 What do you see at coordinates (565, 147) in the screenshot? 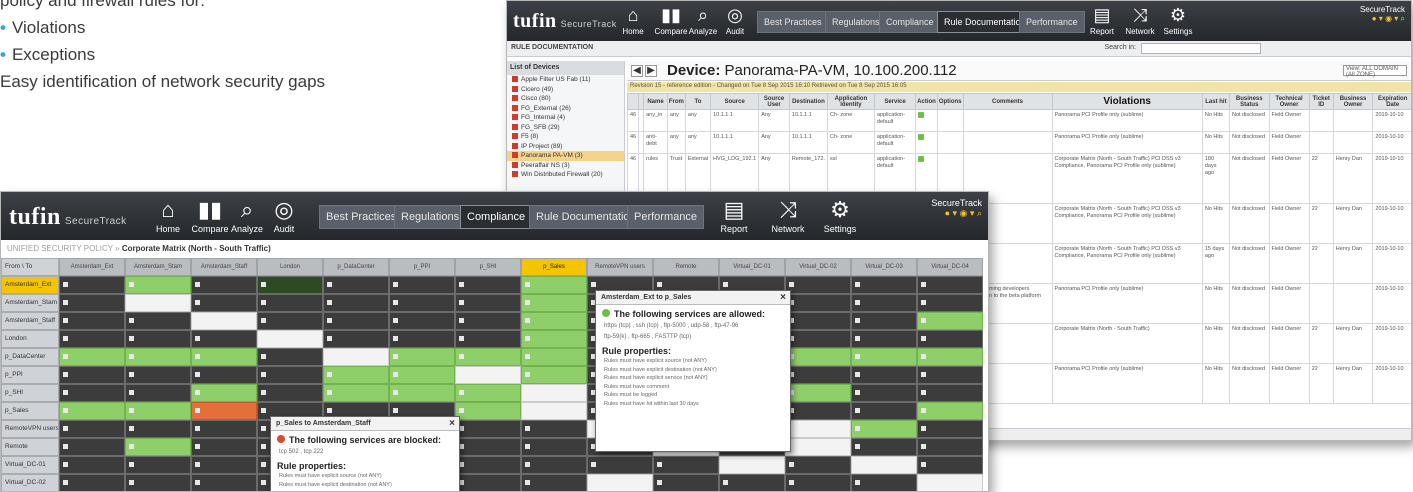
I see `device-list-item: IP Project (89)` at bounding box center [565, 147].